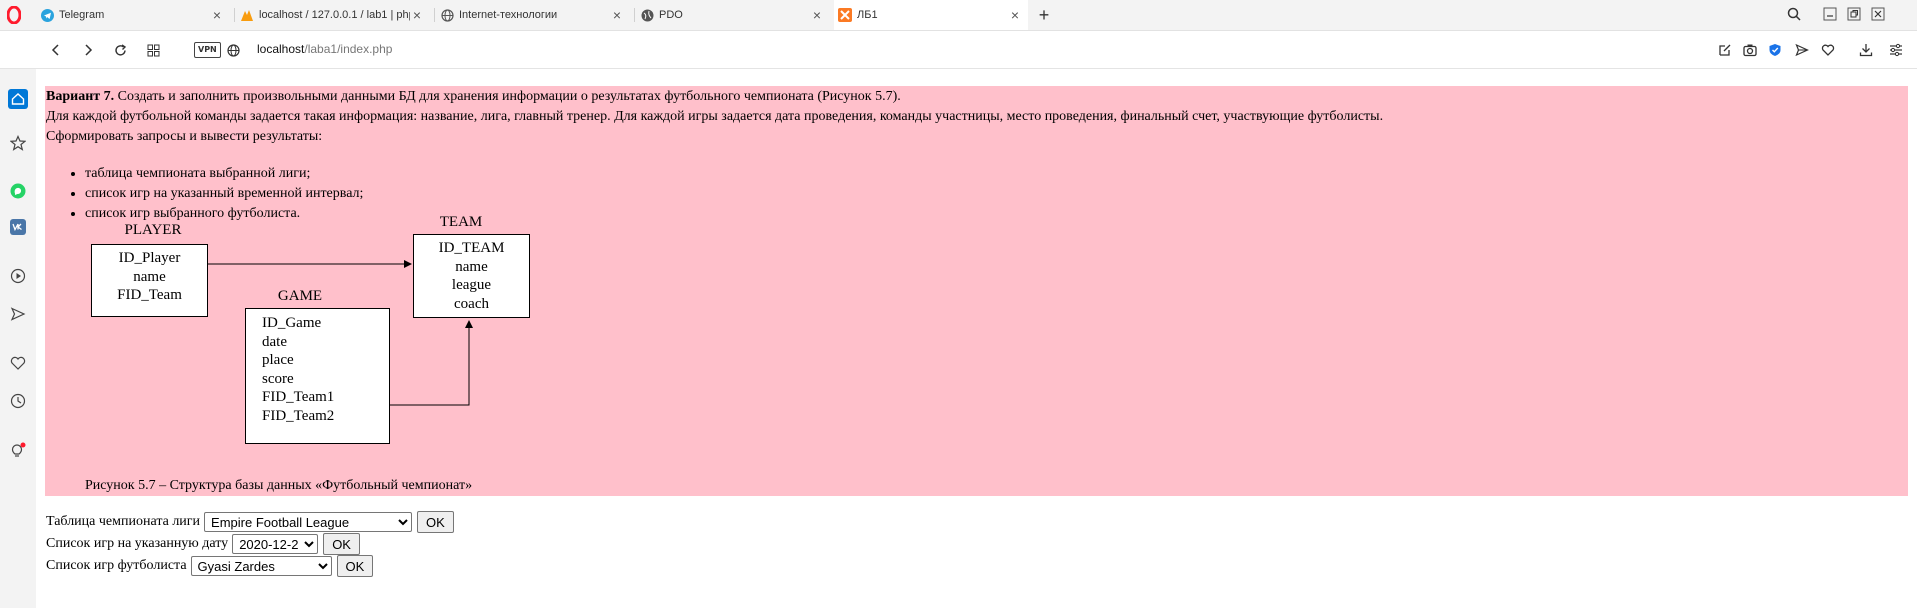 The image size is (1917, 608). Describe the element at coordinates (153, 50) in the screenshot. I see `speed-dial-icon` at that location.